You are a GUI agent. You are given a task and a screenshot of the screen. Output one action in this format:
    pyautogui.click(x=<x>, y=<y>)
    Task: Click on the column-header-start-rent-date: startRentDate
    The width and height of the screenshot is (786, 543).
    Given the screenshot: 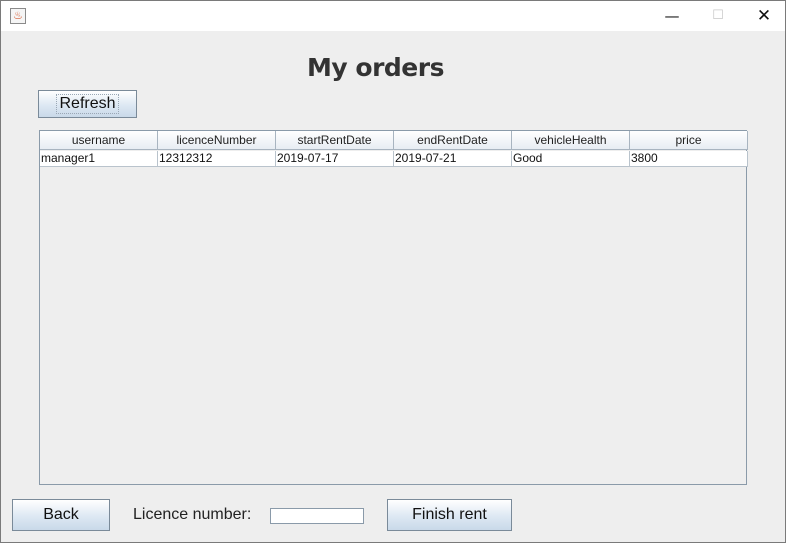 What is the action you would take?
    pyautogui.click(x=335, y=140)
    